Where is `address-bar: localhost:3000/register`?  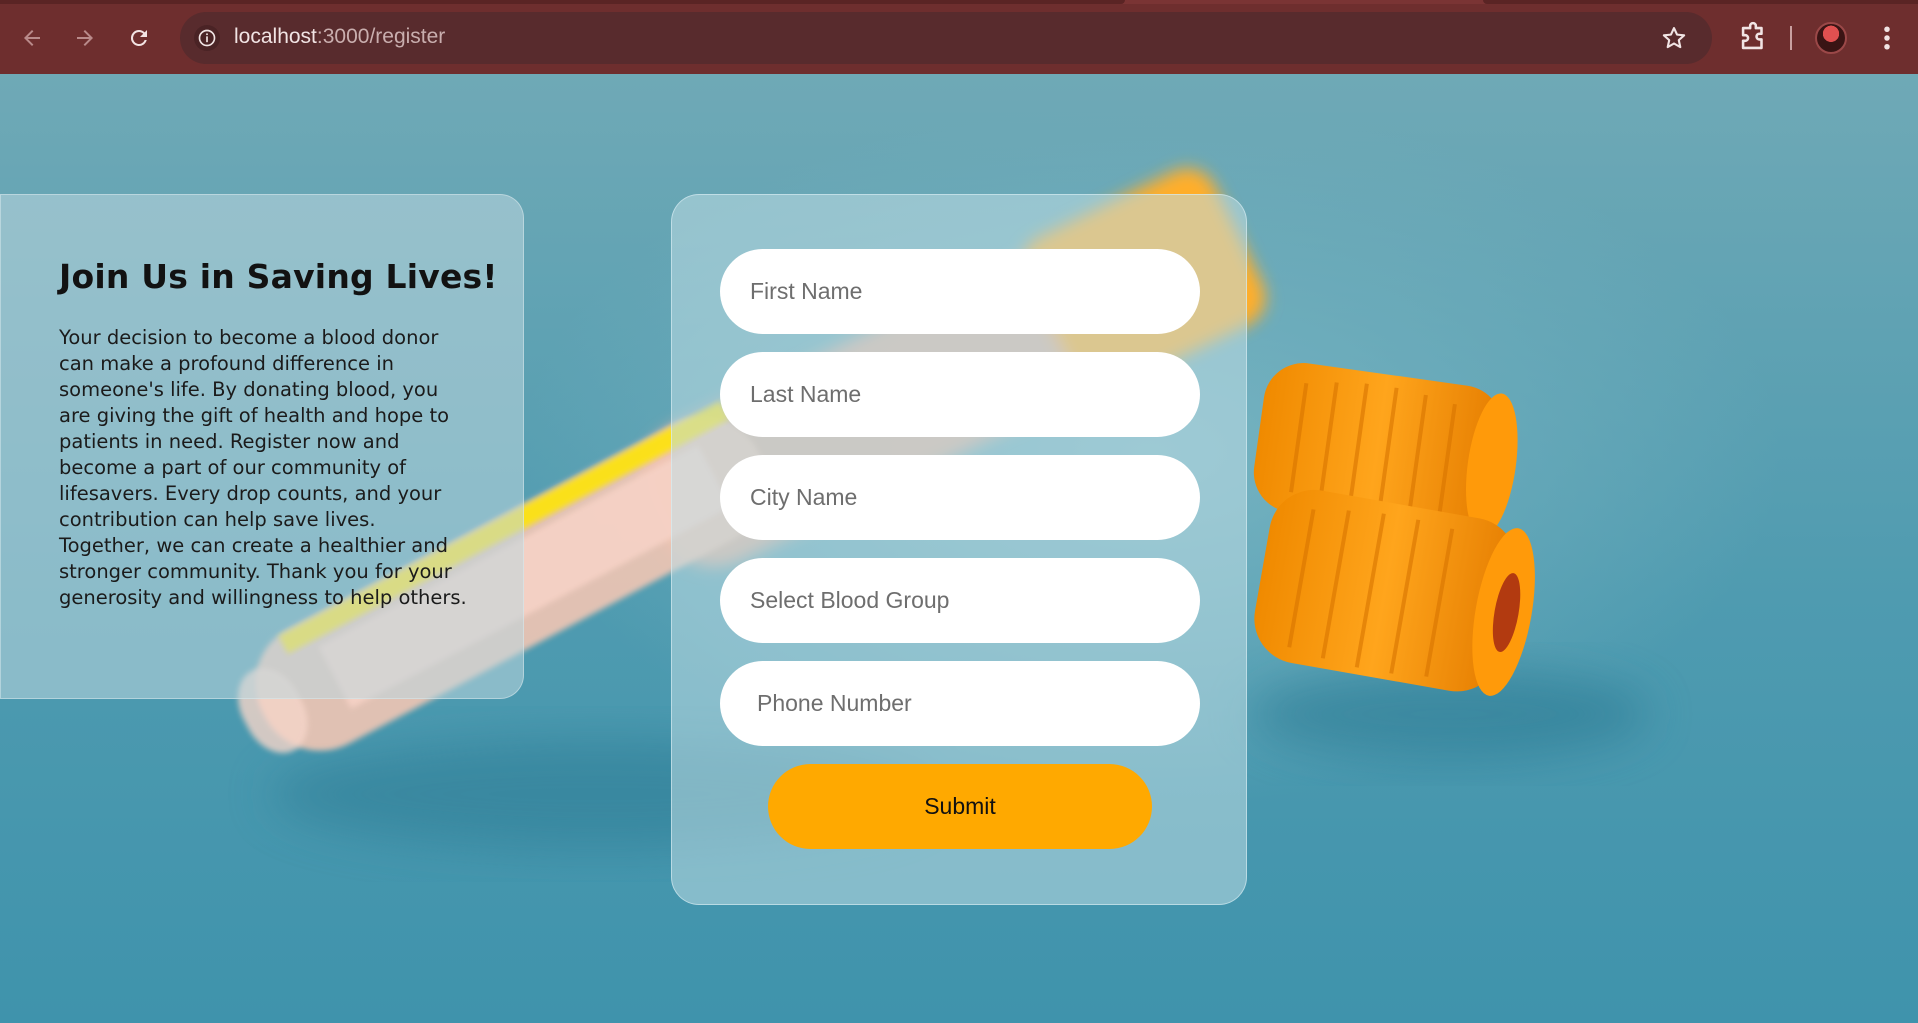
address-bar: localhost:3000/register is located at coordinates (946, 38).